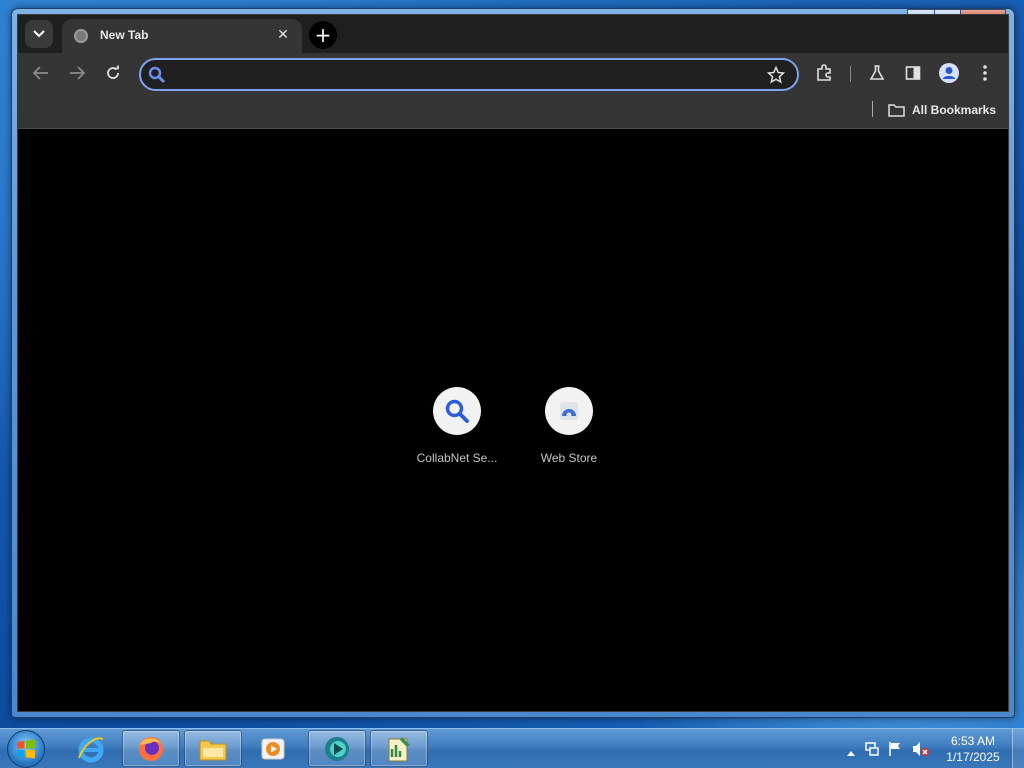 Image resolution: width=1024 pixels, height=768 pixels. What do you see at coordinates (896, 110) in the screenshot?
I see `folder-icon` at bounding box center [896, 110].